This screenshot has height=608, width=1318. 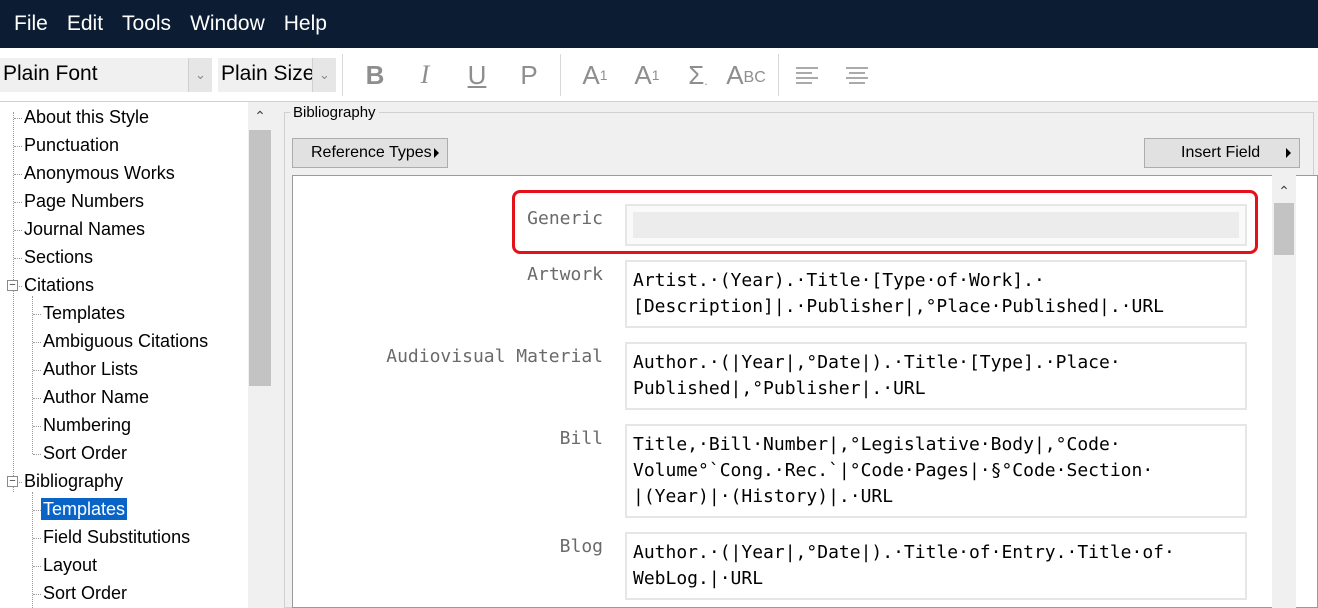 What do you see at coordinates (591, 74) in the screenshot?
I see `superscript-icon: A` at bounding box center [591, 74].